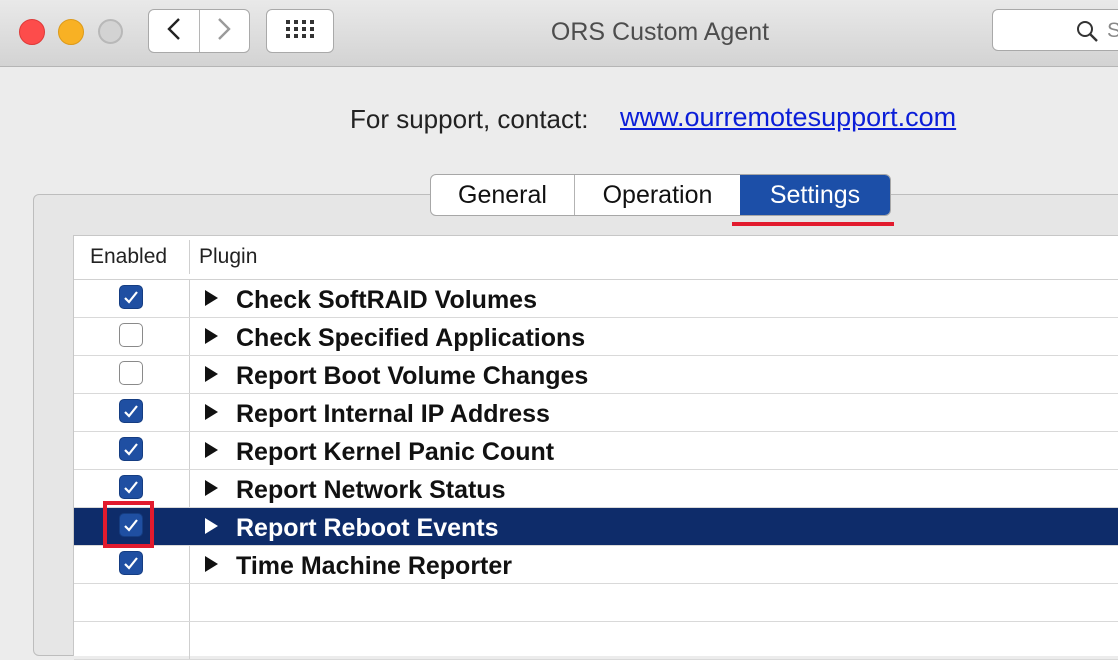  What do you see at coordinates (596, 527) in the screenshot?
I see `table-row: Report Reboot Events` at bounding box center [596, 527].